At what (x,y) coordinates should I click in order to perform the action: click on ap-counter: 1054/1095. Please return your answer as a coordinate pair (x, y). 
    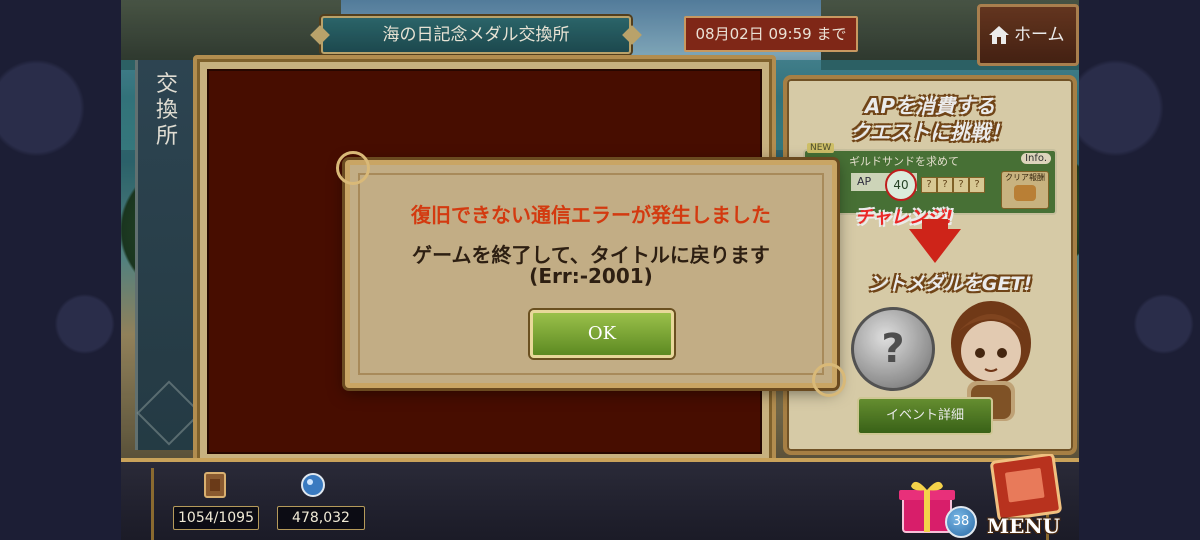
    Looking at the image, I should click on (216, 518).